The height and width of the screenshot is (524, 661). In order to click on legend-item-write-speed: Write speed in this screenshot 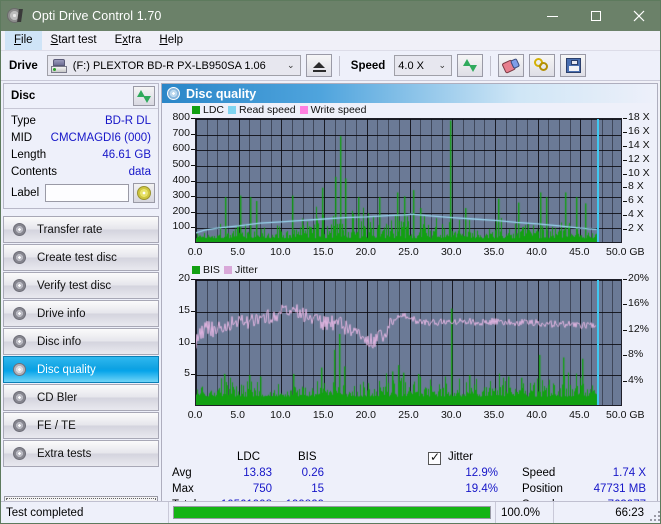, I will do `click(333, 110)`.